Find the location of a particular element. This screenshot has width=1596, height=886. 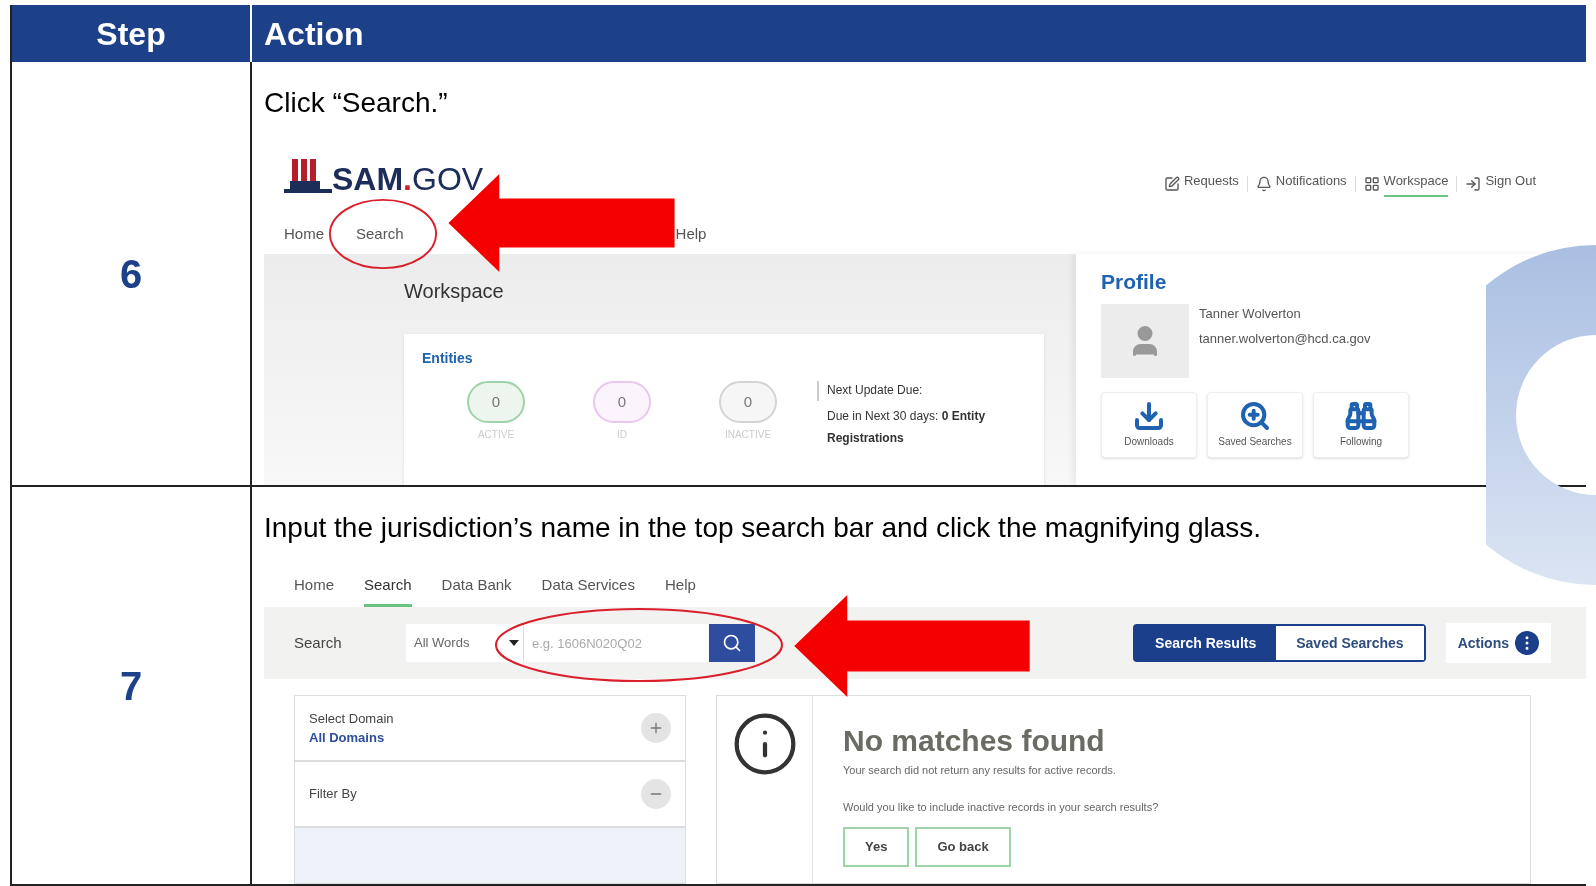

top-link: Requests is located at coordinates (1211, 184).